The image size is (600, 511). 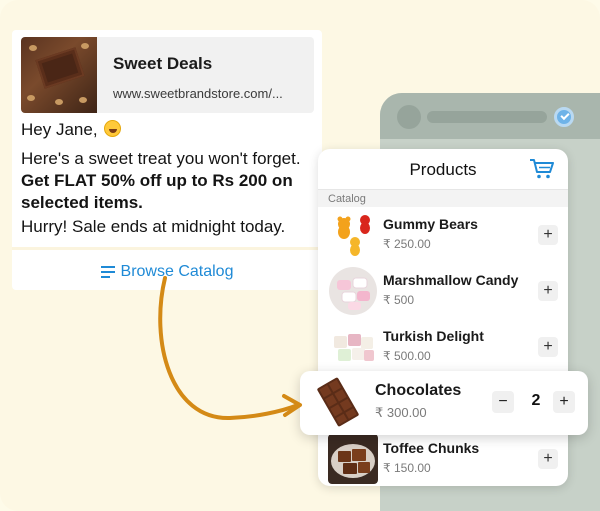 What do you see at coordinates (353, 459) in the screenshot?
I see `toffee-chunks-image` at bounding box center [353, 459].